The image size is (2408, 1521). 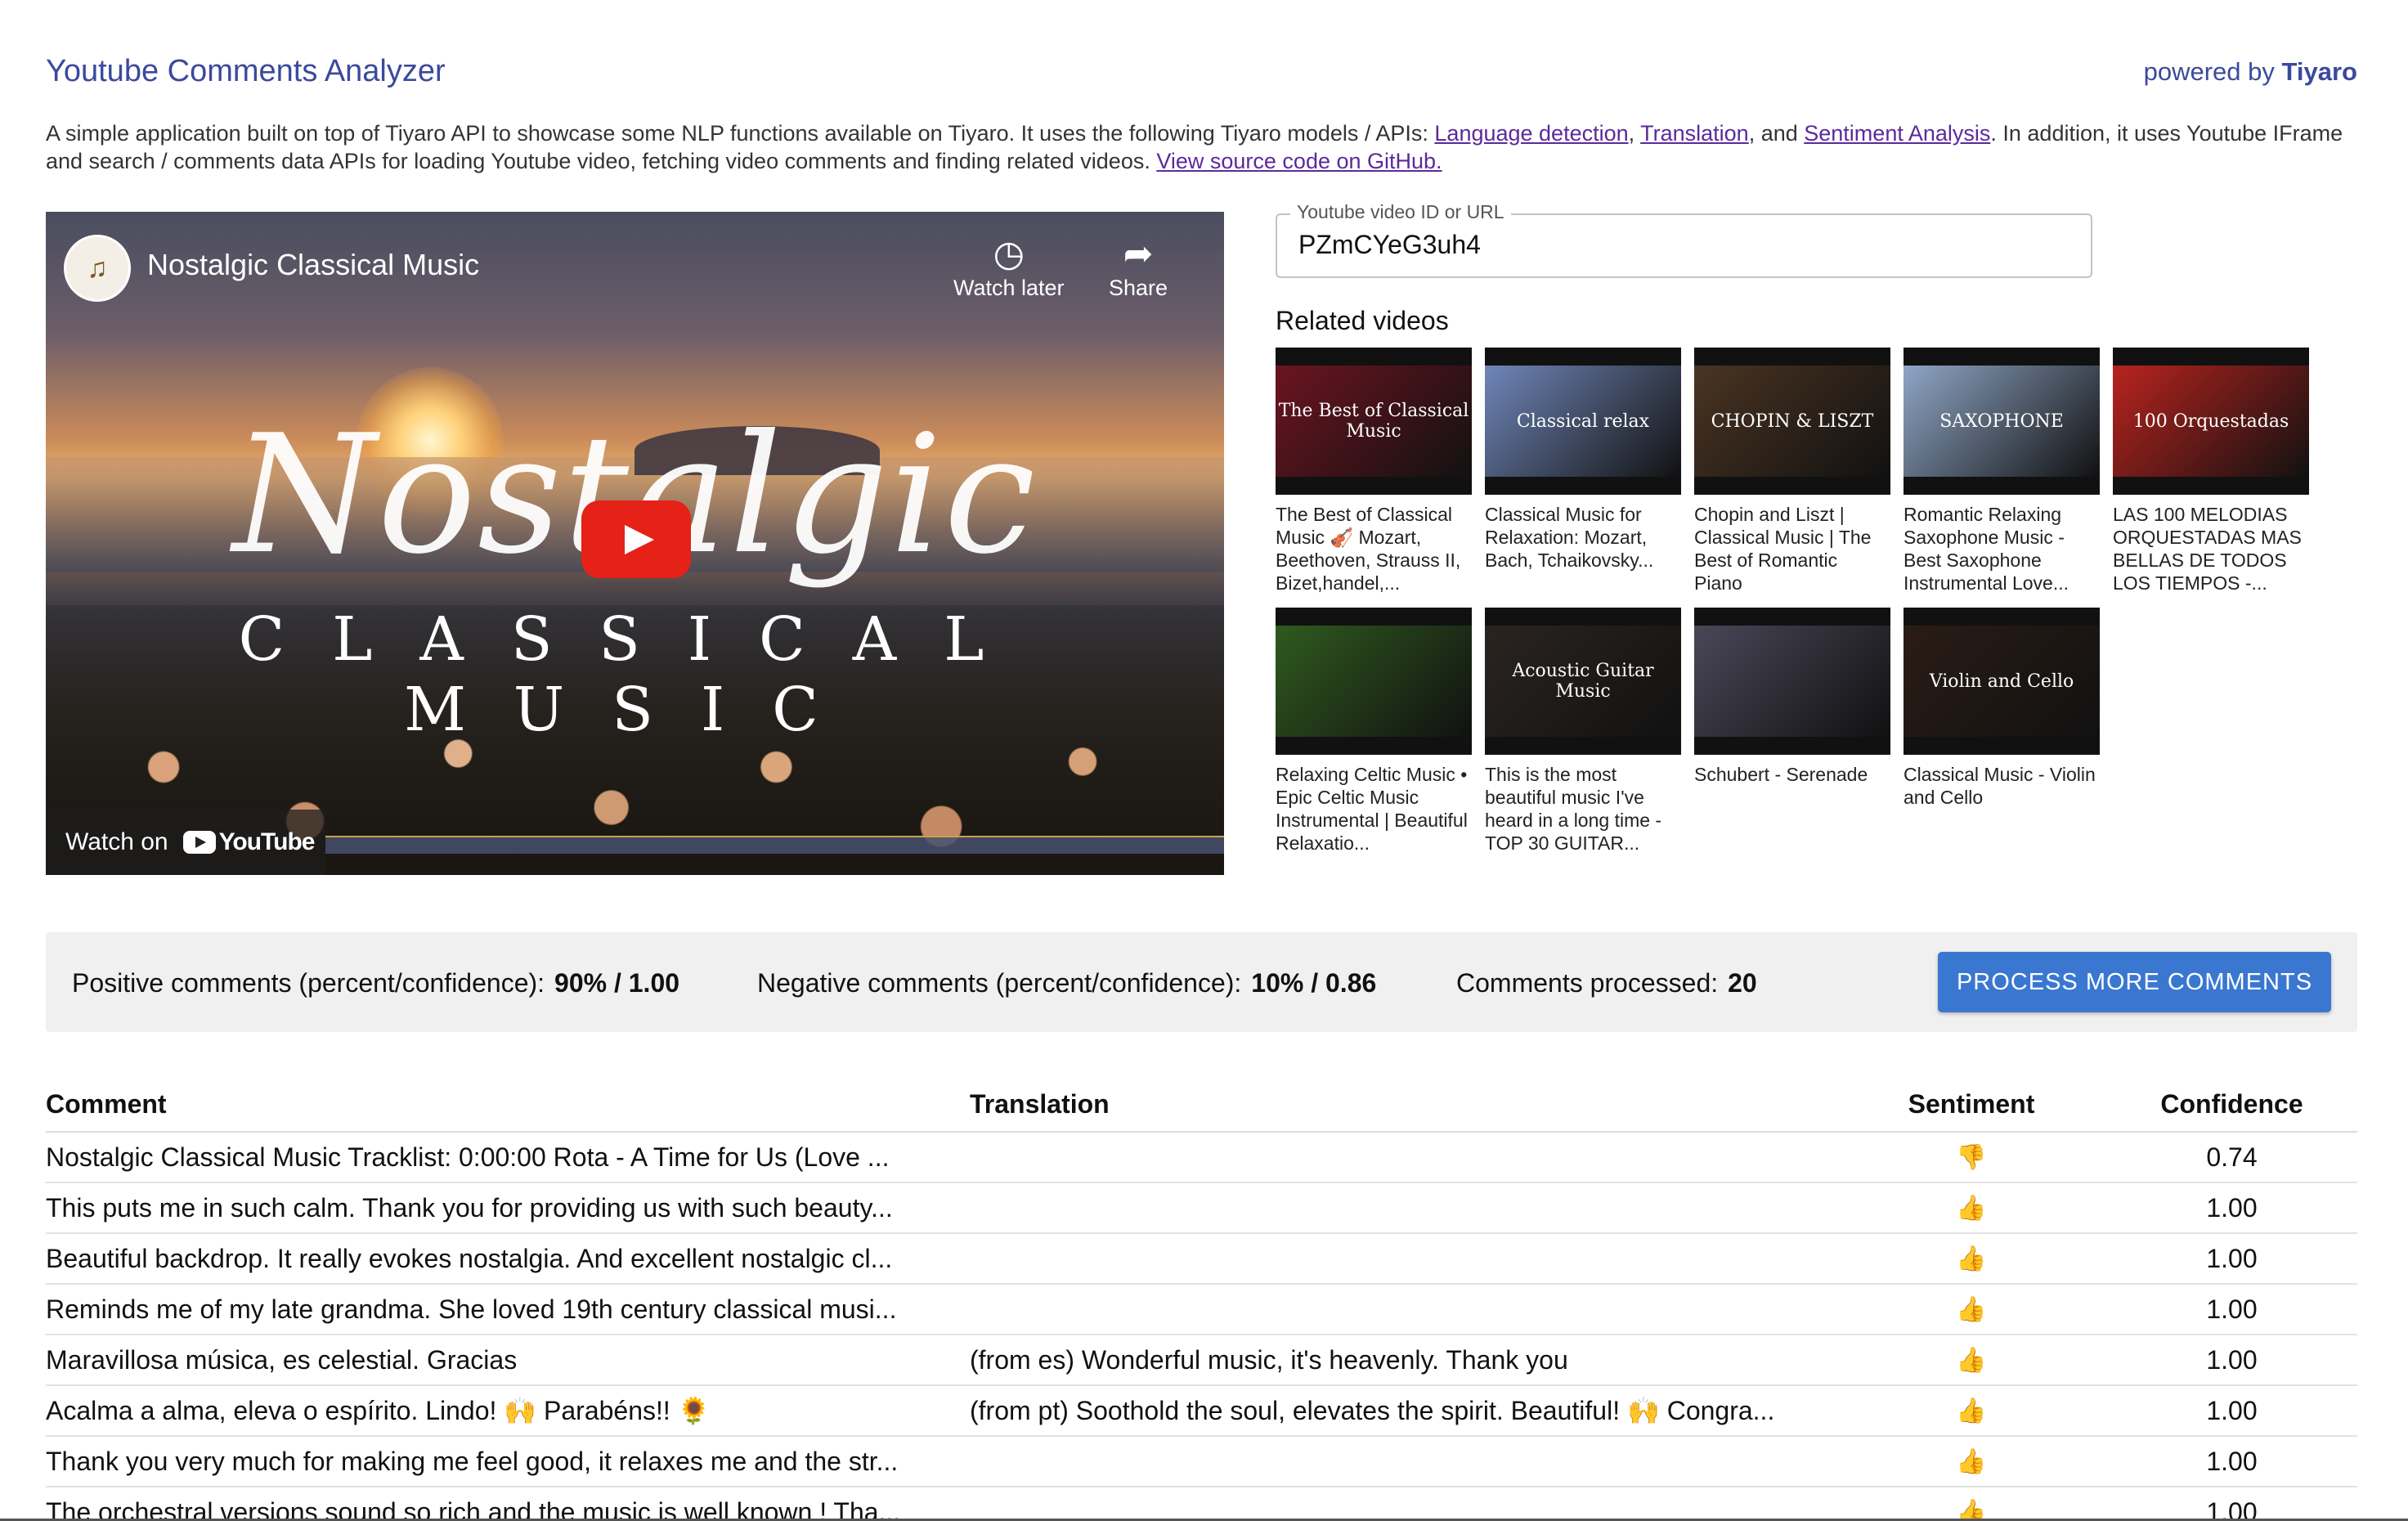 I want to click on related-video-thumbnail: Acoustic Guitar Music, so click(x=1583, y=682).